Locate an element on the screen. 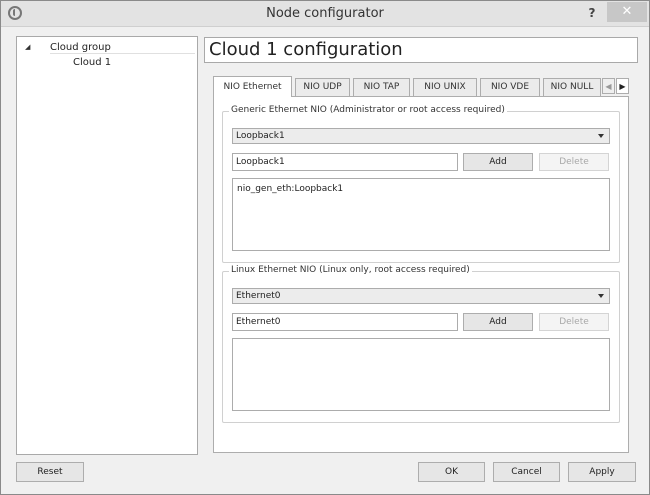 The height and width of the screenshot is (495, 650). tab-nio-unix: NIO UNIX is located at coordinates (445, 87).